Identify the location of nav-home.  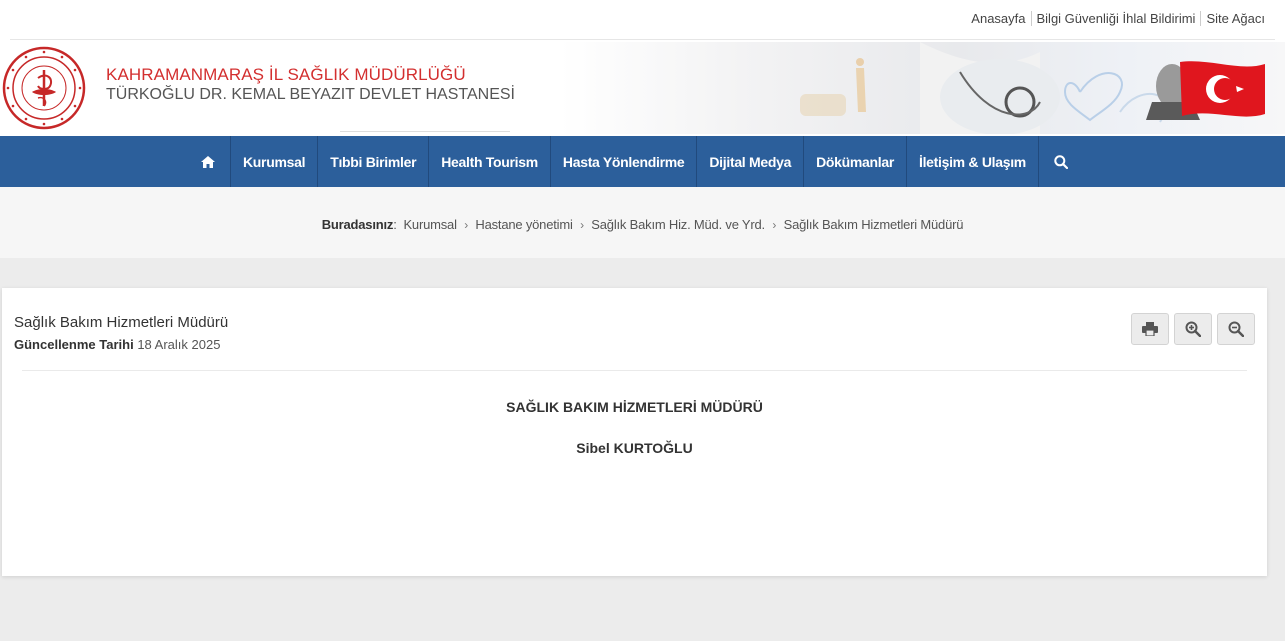
(208, 161).